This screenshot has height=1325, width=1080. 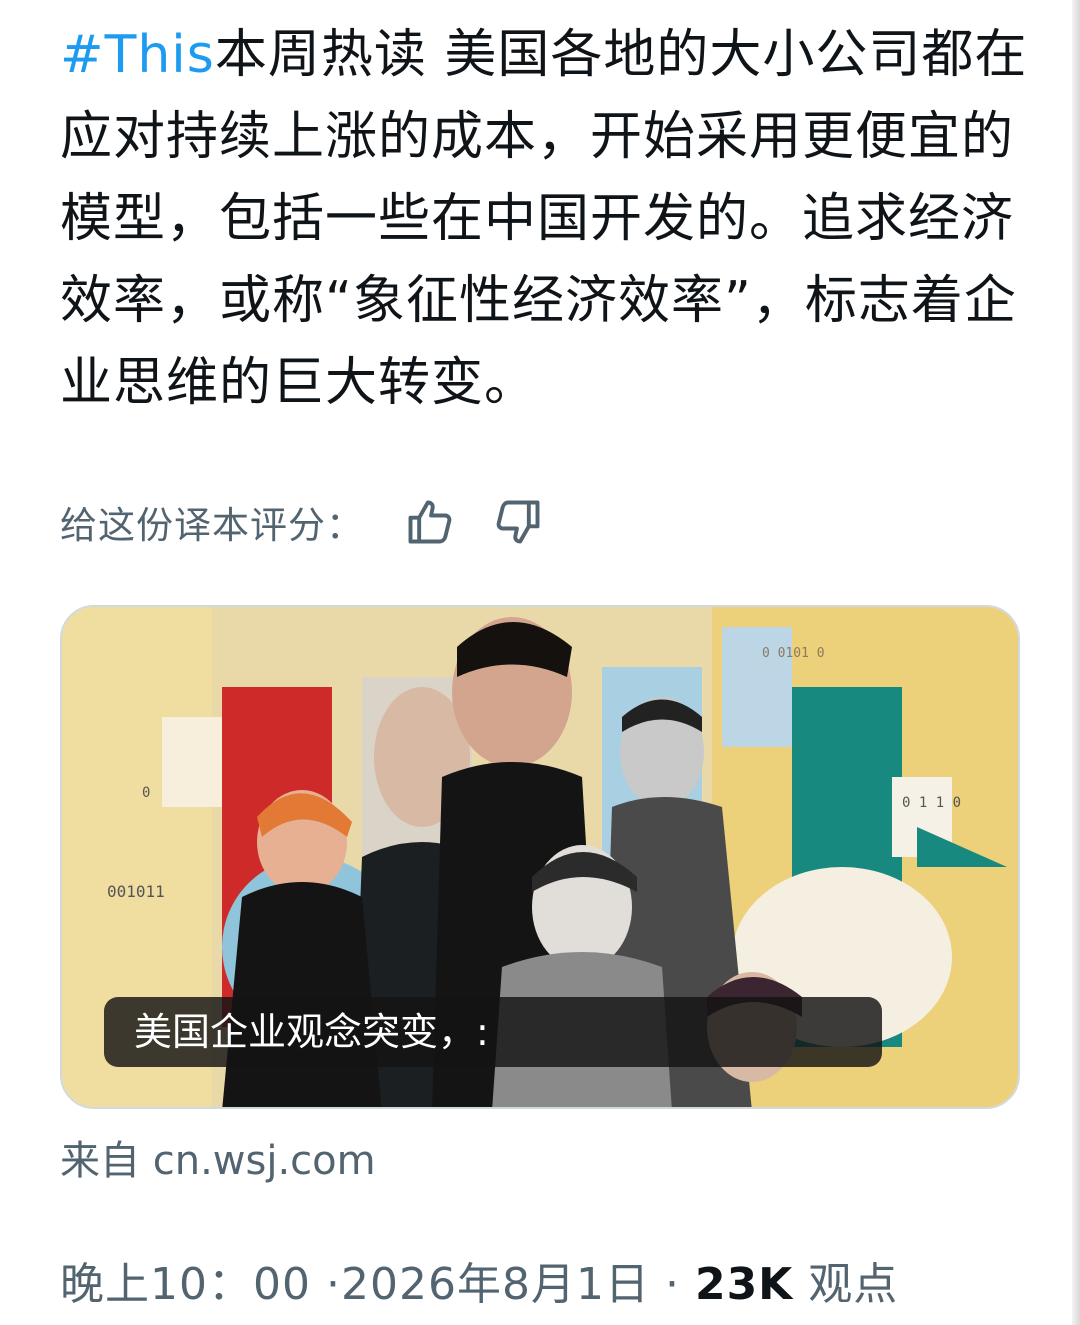 I want to click on binary-text: 0 1 1 0, so click(x=931, y=803).